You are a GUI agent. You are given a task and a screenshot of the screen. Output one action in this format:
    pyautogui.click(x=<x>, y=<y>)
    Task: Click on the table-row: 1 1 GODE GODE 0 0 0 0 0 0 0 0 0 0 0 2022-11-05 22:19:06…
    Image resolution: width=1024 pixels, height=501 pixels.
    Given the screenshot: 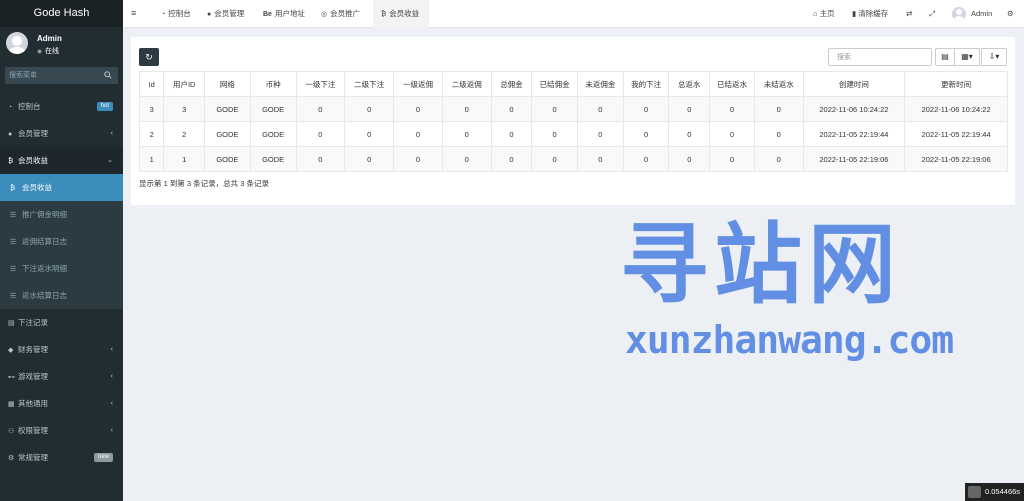 What is the action you would take?
    pyautogui.click(x=573, y=159)
    